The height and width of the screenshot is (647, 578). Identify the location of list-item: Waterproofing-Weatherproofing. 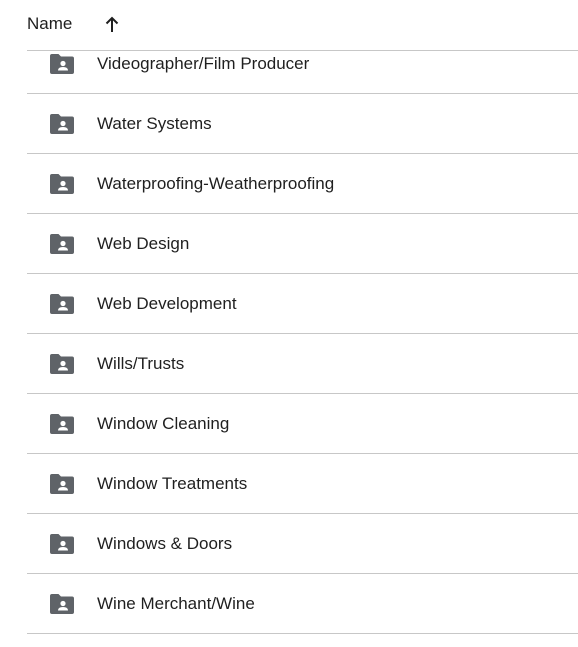
(302, 184).